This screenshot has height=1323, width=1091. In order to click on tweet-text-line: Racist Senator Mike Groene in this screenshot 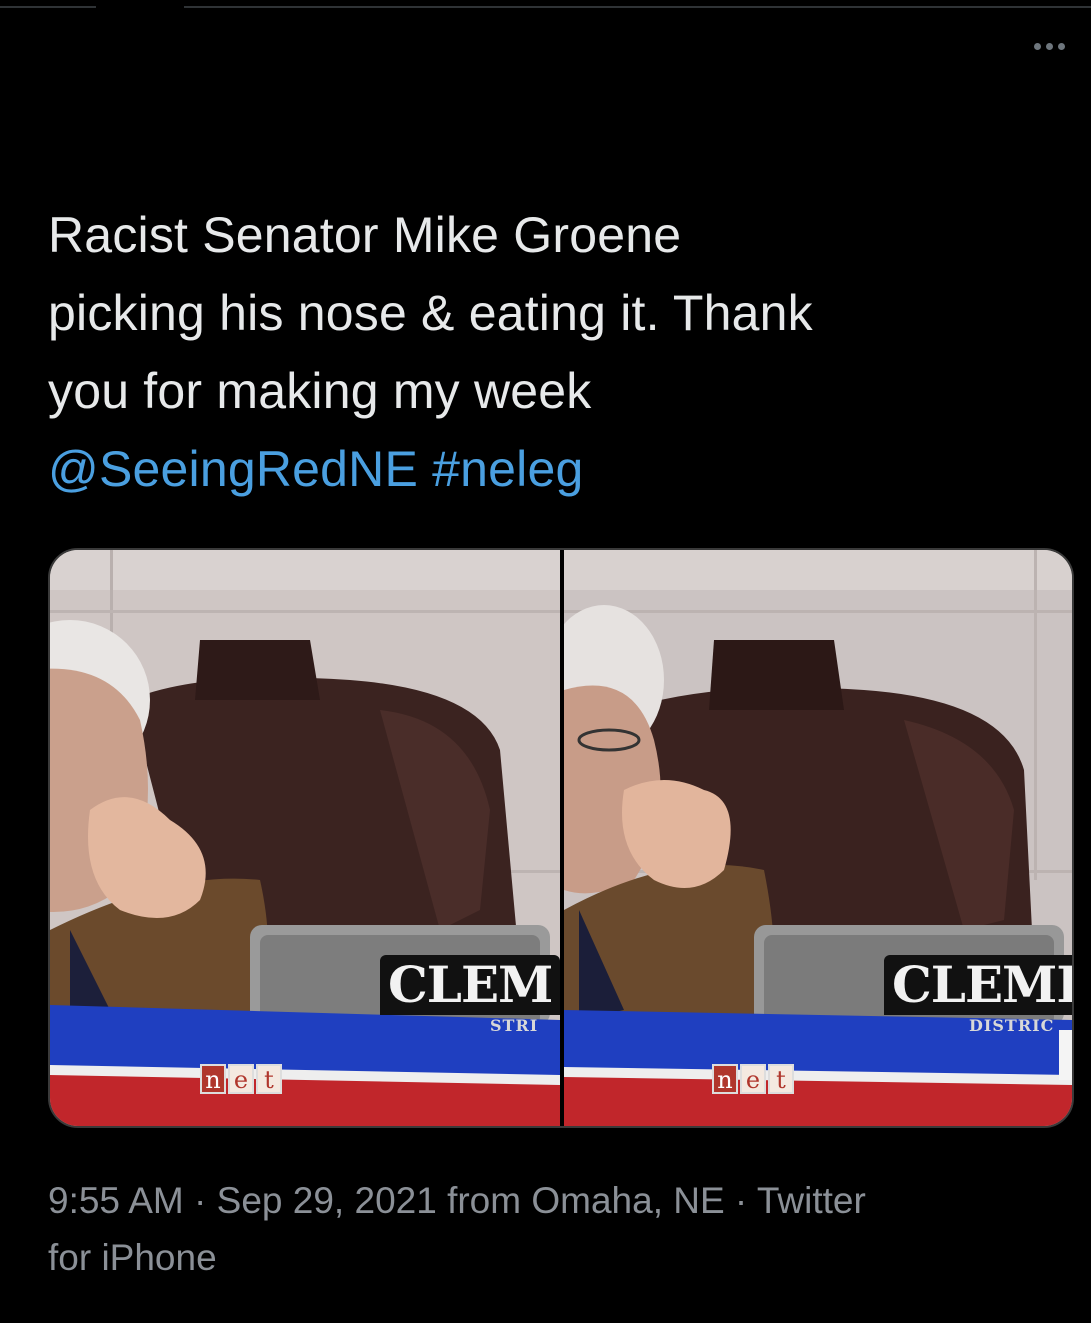, I will do `click(365, 235)`.